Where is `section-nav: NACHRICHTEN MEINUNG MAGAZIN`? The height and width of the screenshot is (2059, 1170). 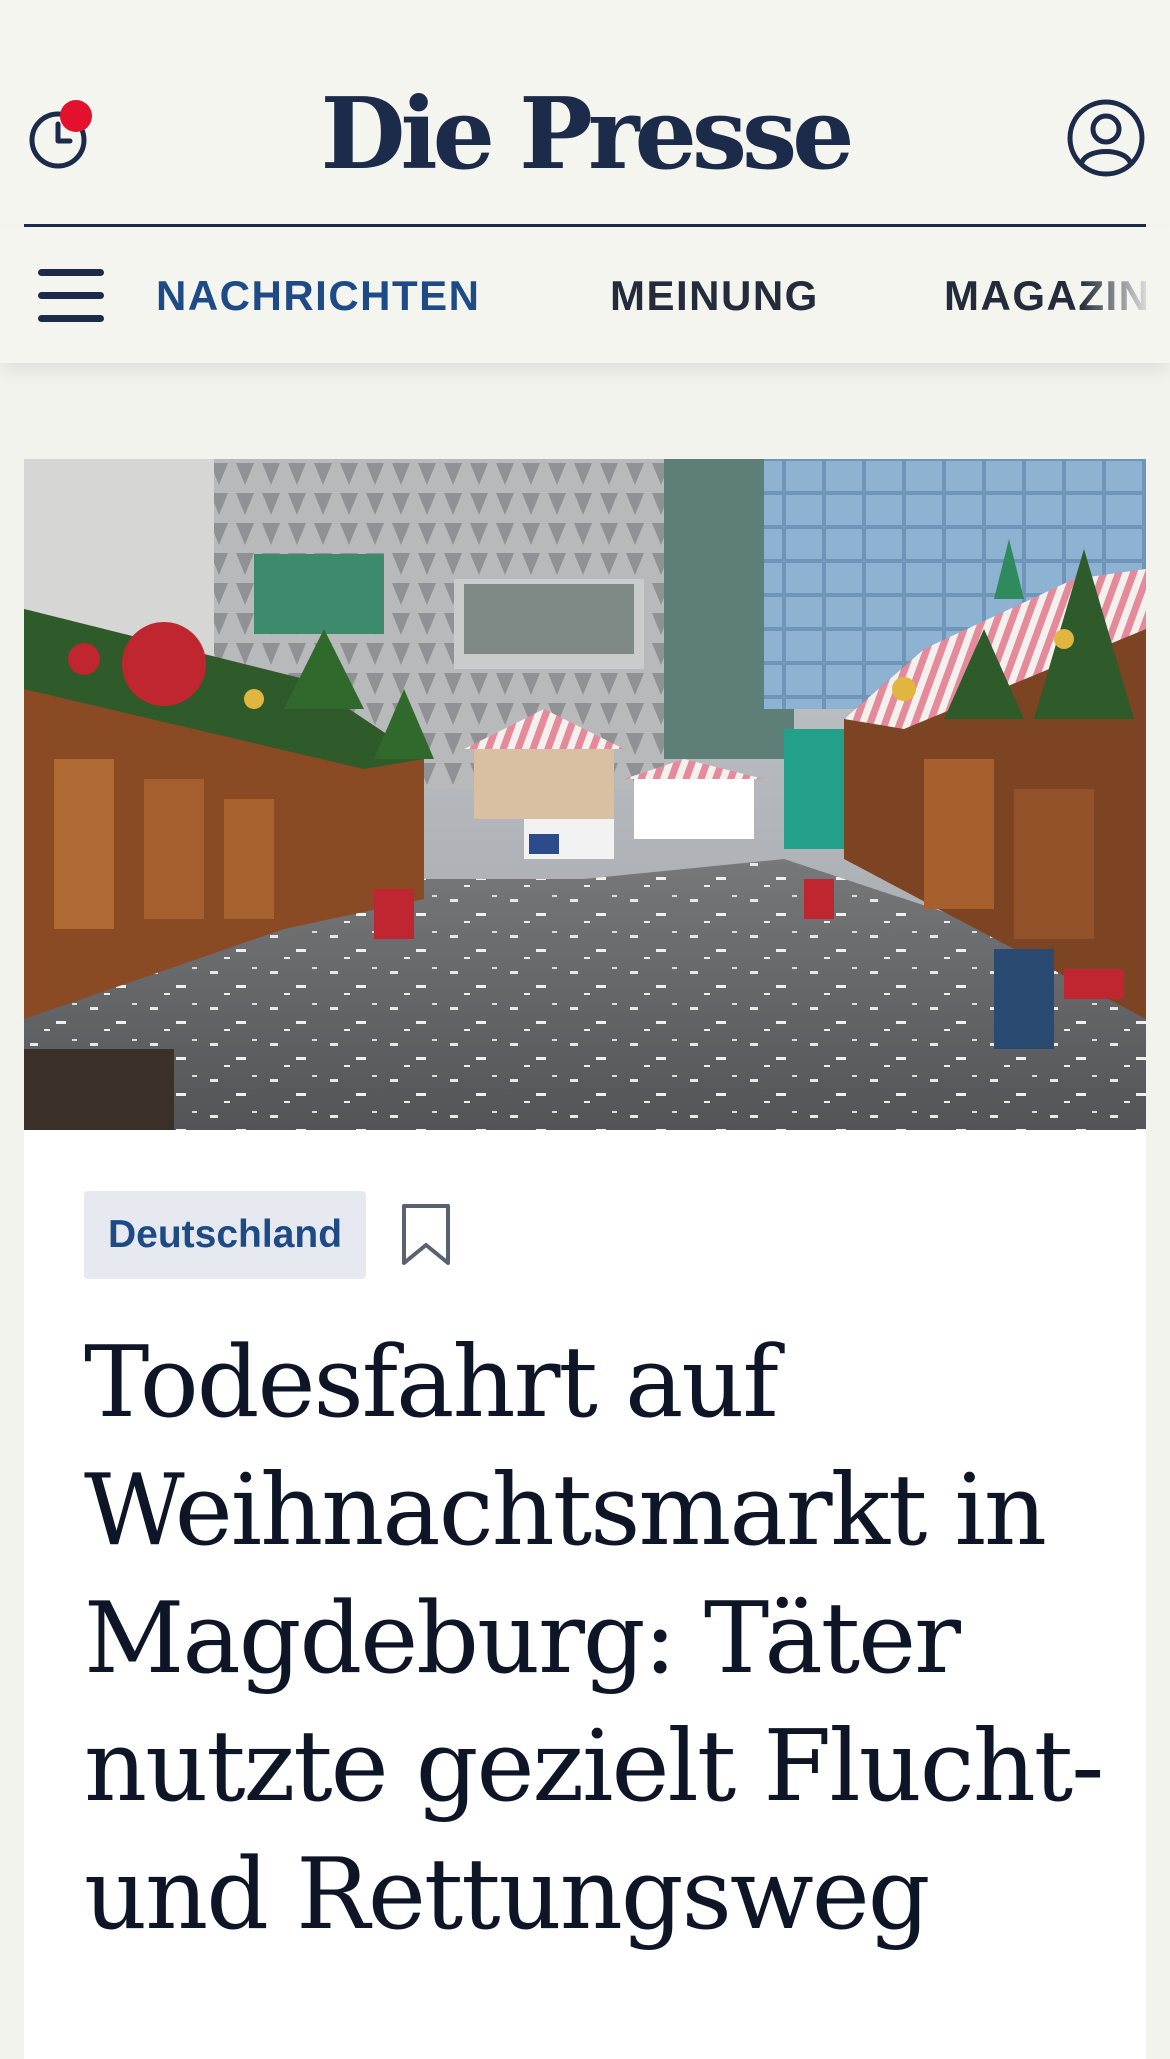 section-nav: NACHRICHTEN MEINUNG MAGAZIN is located at coordinates (585, 295).